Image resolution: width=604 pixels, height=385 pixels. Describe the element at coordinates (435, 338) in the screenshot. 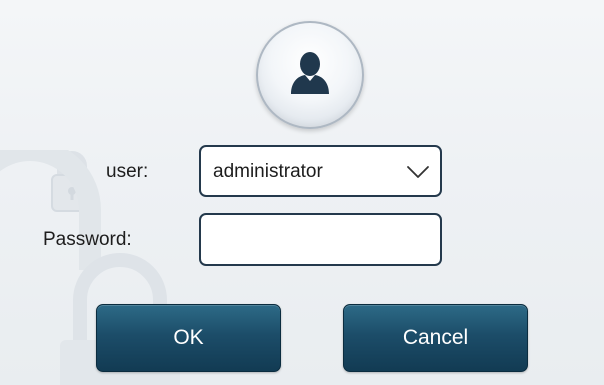

I see `cancel-button: Cancel` at that location.